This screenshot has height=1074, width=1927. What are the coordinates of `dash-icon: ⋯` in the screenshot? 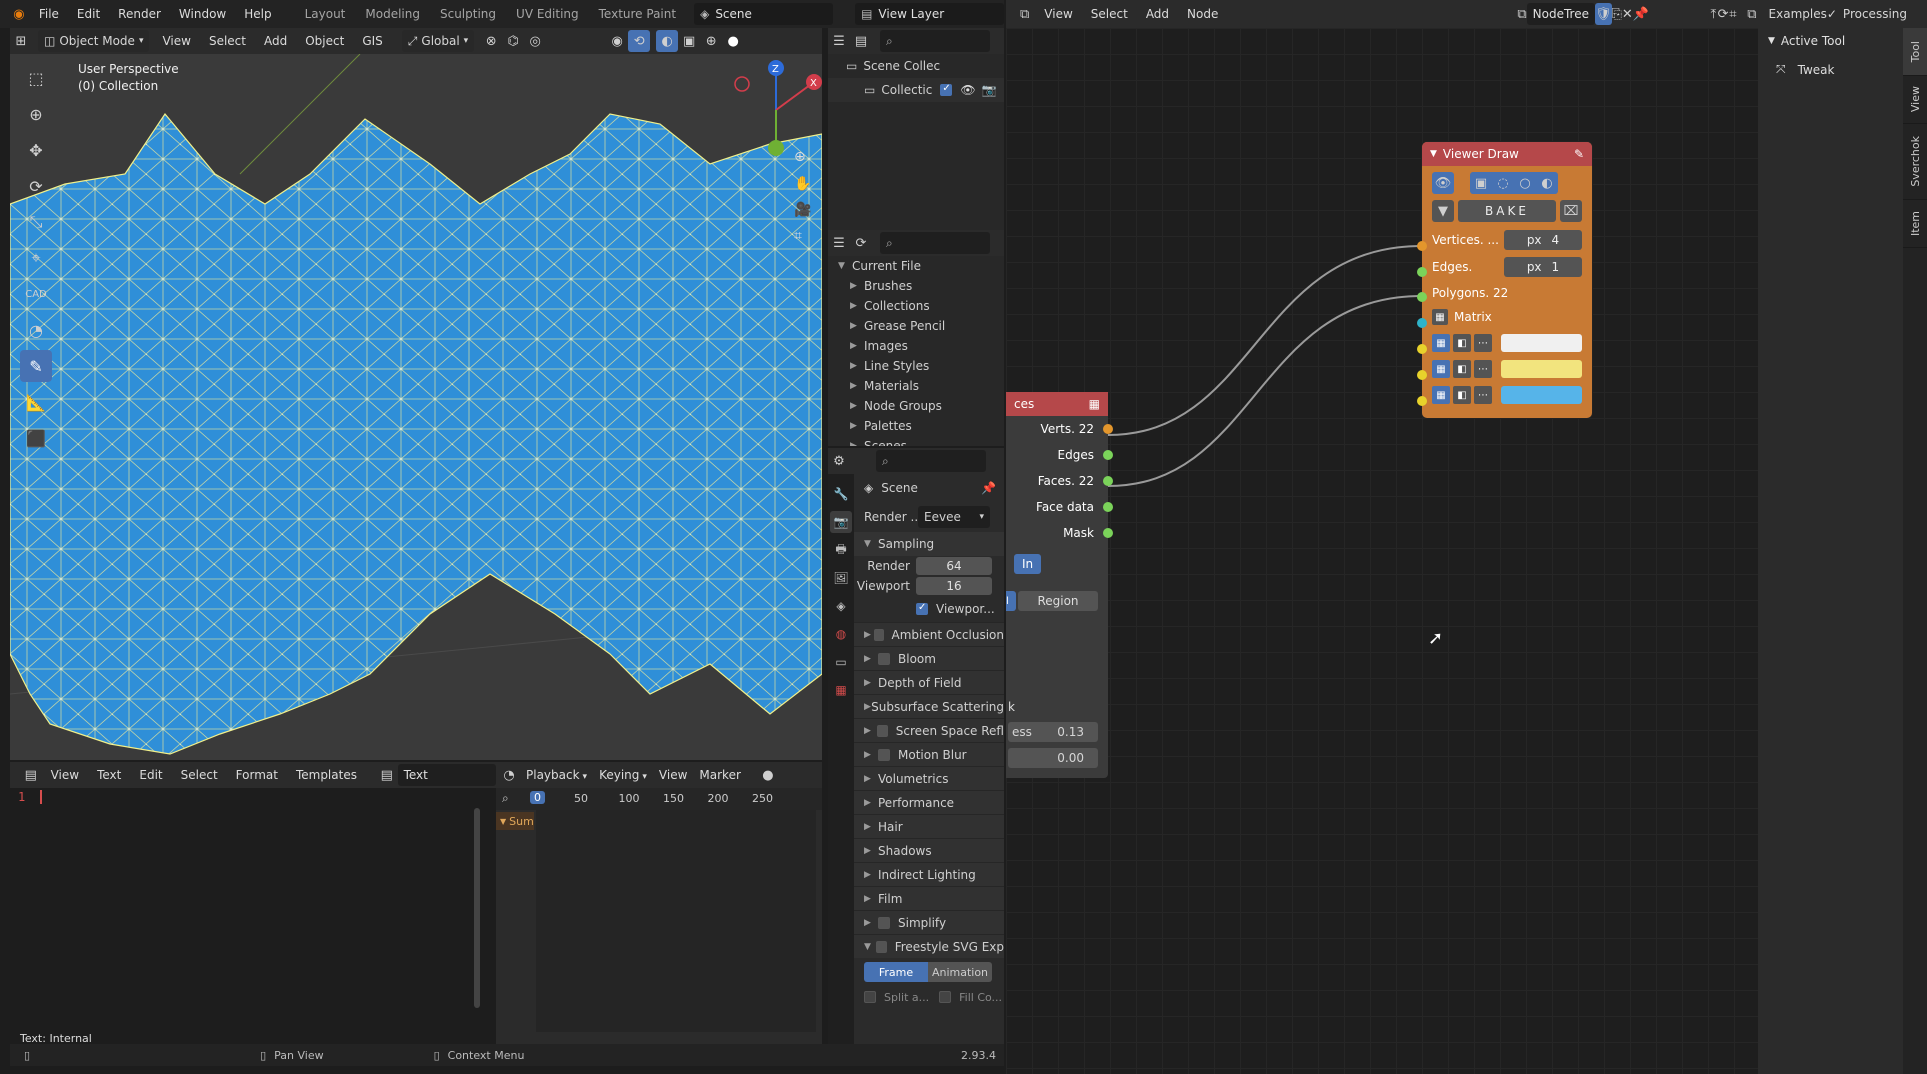 It's located at (1483, 343).